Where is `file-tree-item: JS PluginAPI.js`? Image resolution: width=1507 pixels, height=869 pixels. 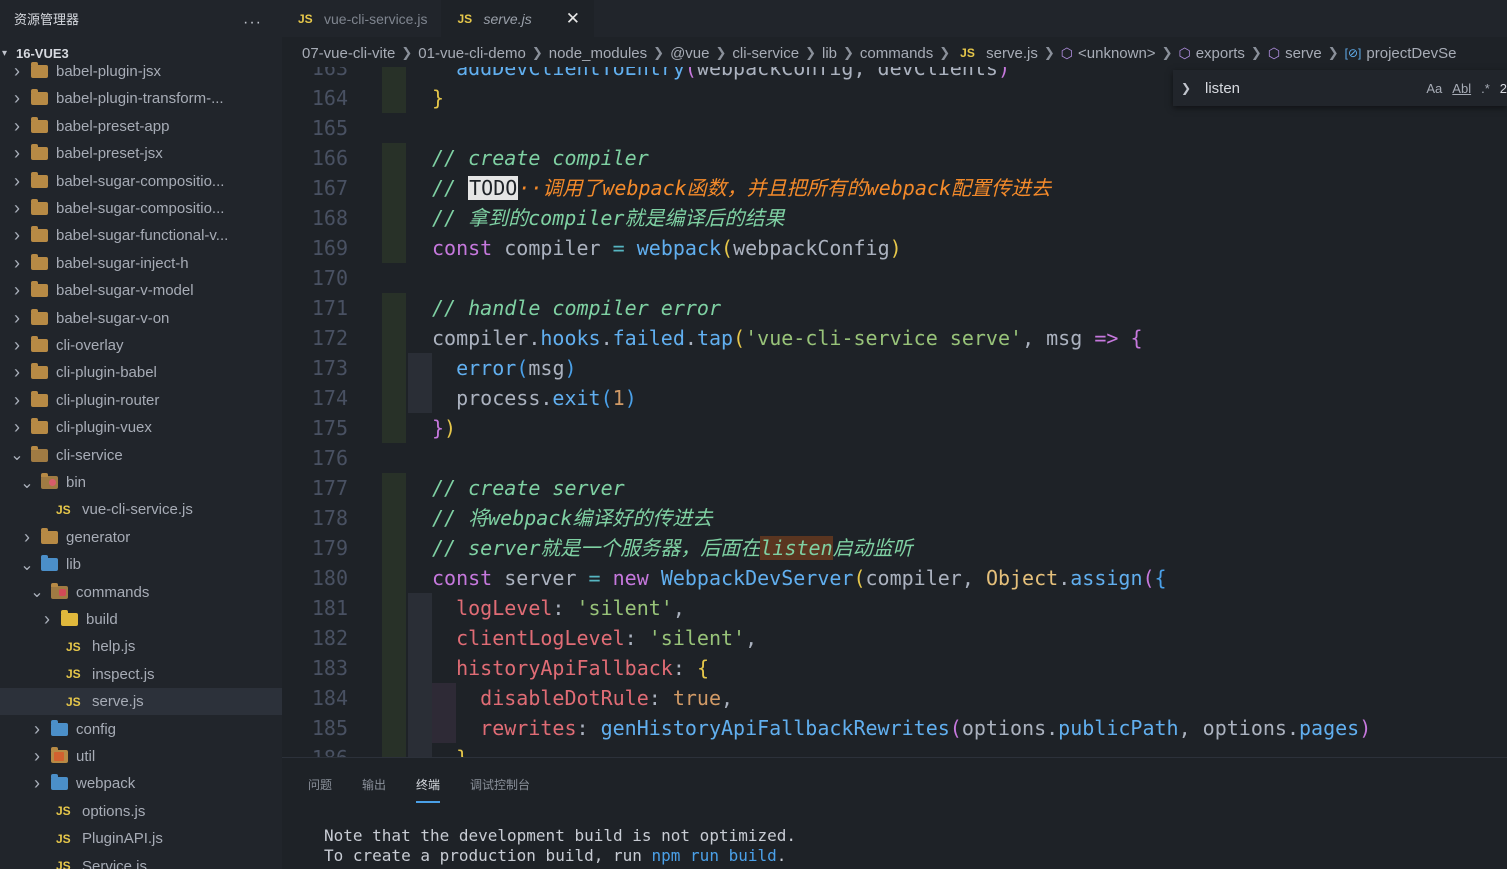
file-tree-item: JS PluginAPI.js is located at coordinates (141, 838).